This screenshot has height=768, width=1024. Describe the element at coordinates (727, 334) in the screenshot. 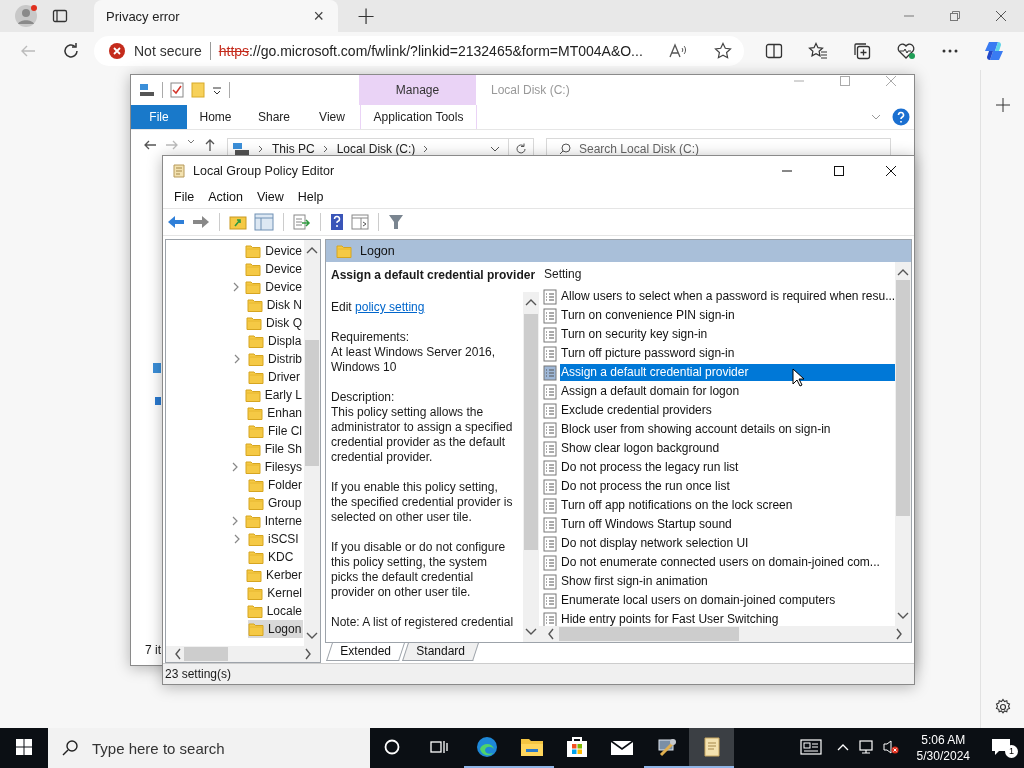

I see `setting-item: Turn on security key sign-in` at that location.